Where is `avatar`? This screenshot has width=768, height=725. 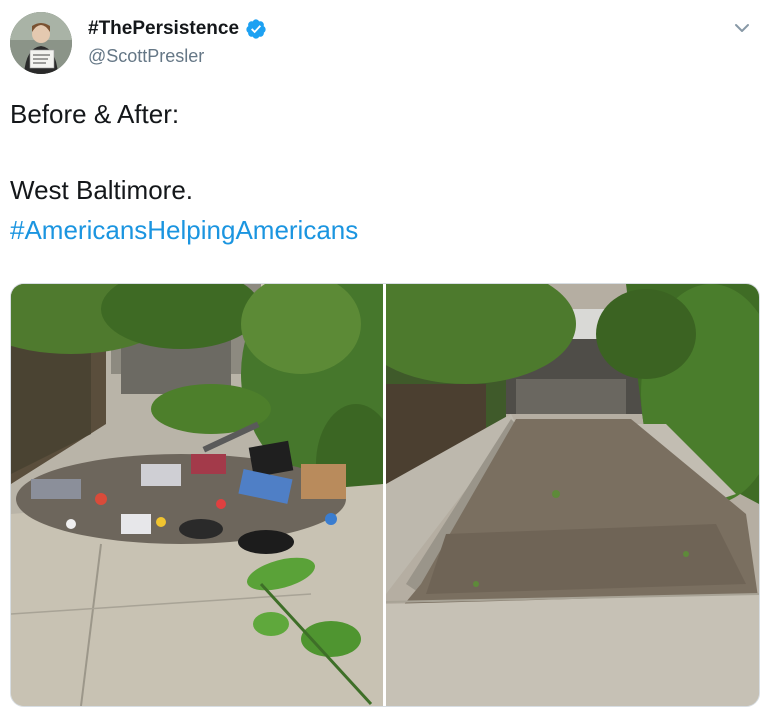 avatar is located at coordinates (41, 43).